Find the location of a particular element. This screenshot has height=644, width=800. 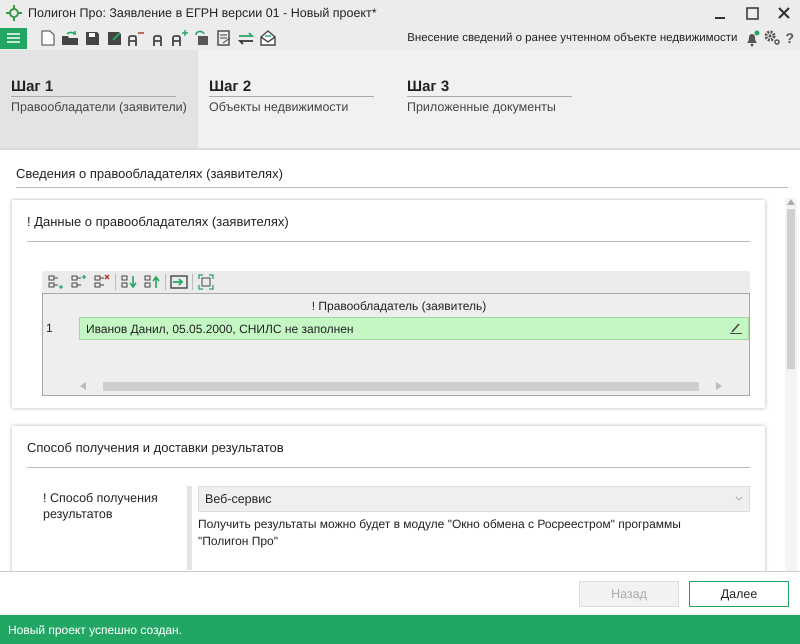

new-document-icon is located at coordinates (48, 38).